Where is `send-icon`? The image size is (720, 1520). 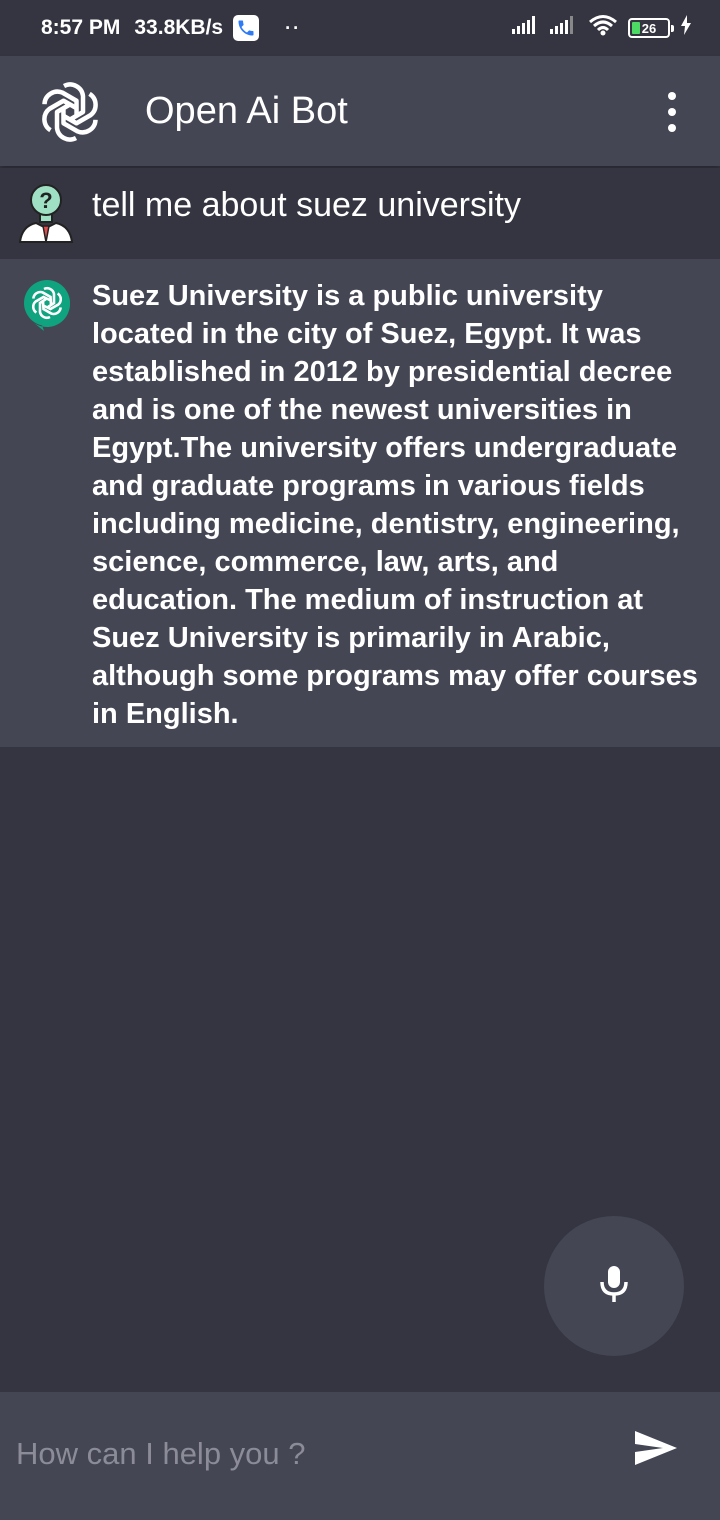
send-icon is located at coordinates (656, 1450).